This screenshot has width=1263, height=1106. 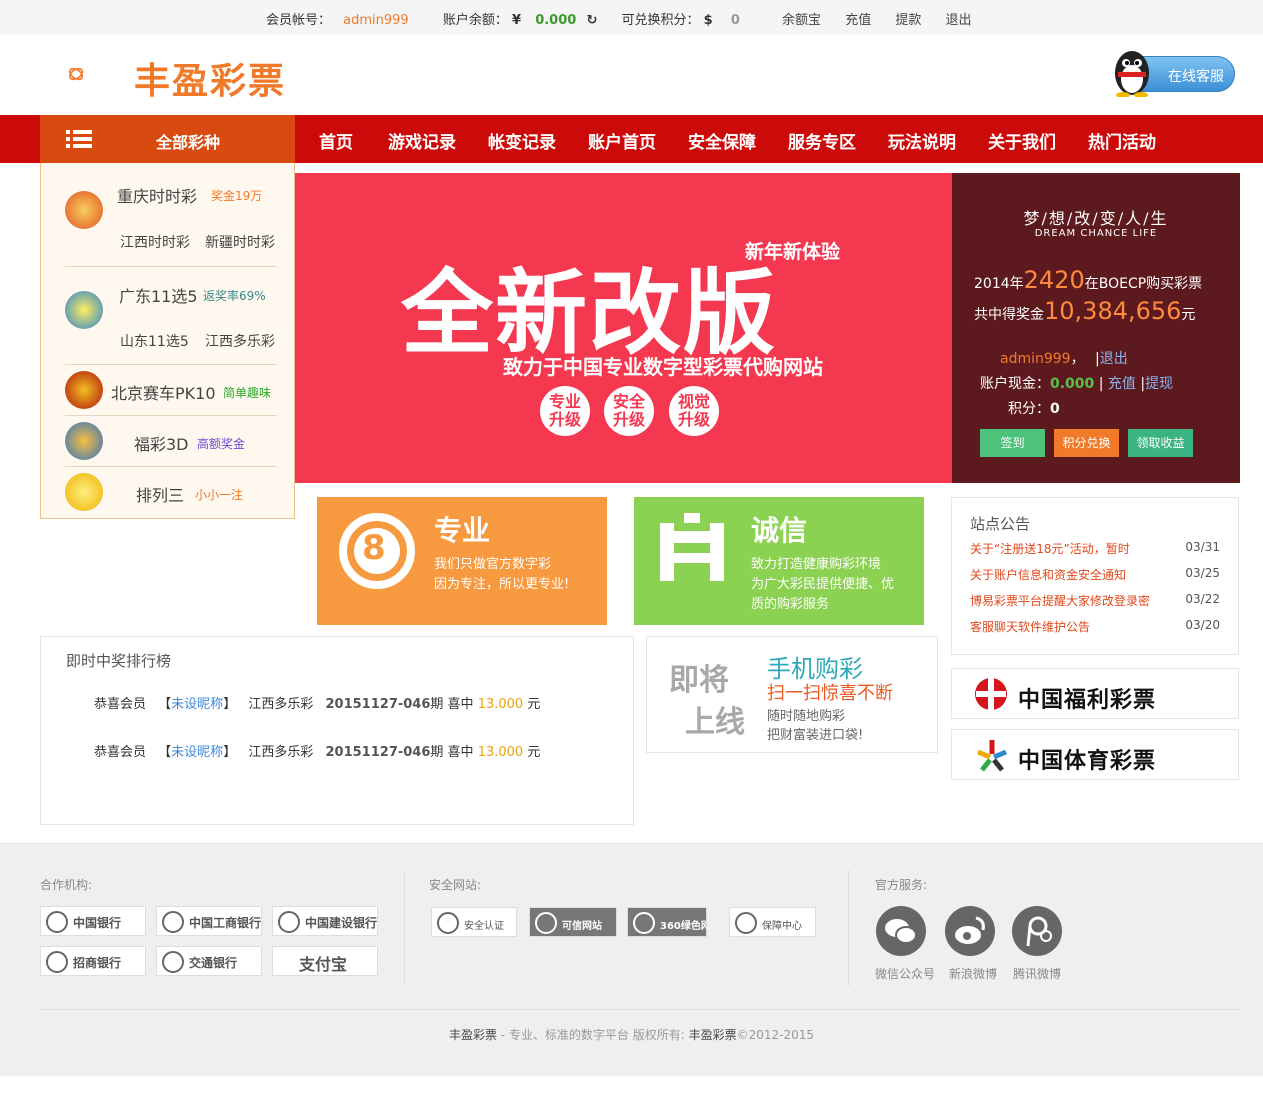 I want to click on withdraw-link: 提现, so click(x=1159, y=384).